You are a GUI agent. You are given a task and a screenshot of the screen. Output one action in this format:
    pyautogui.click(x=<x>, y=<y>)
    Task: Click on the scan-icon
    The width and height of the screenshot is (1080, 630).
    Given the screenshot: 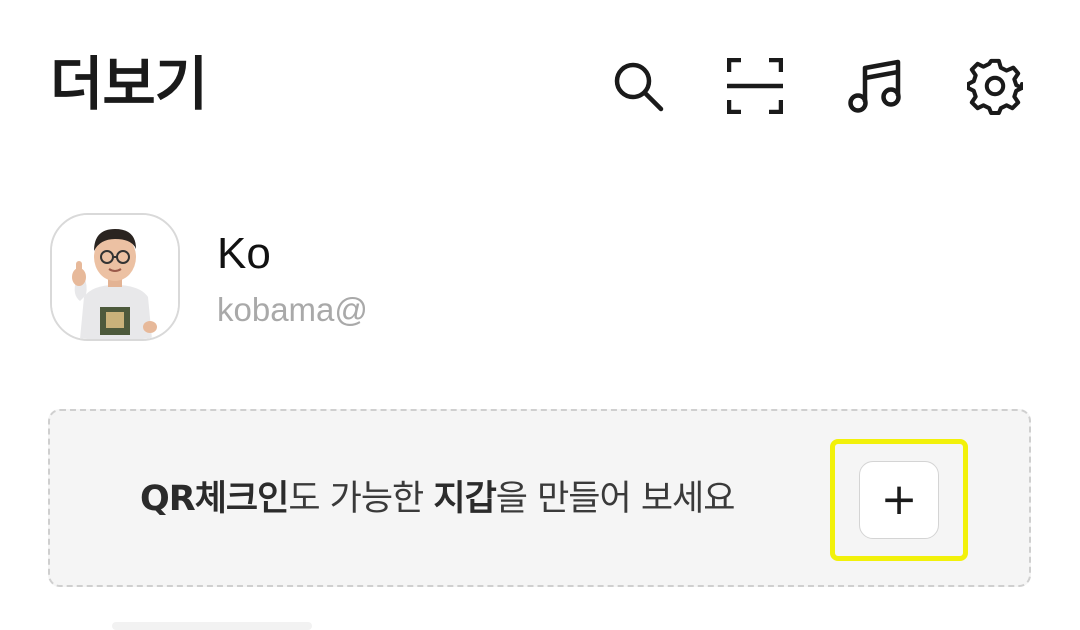 What is the action you would take?
    pyautogui.click(x=755, y=86)
    